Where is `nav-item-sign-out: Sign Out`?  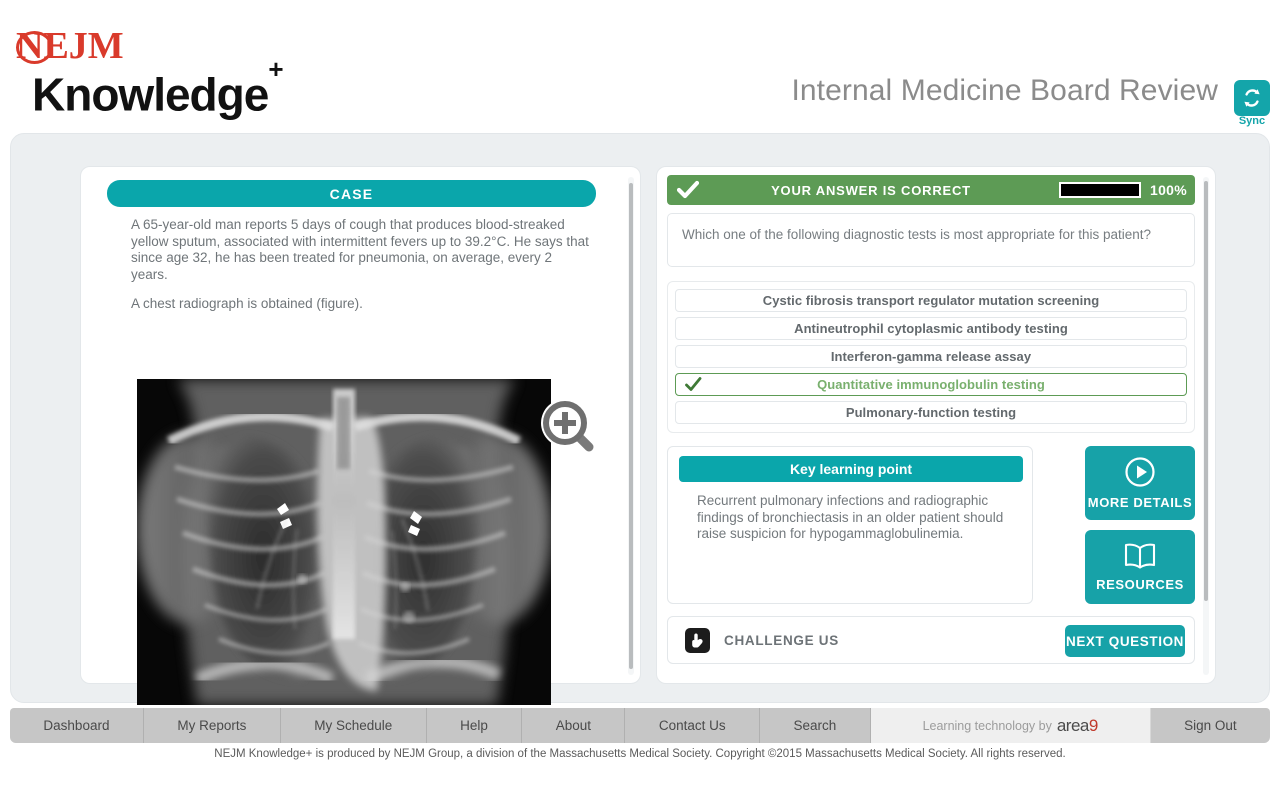
nav-item-sign-out: Sign Out is located at coordinates (1210, 725).